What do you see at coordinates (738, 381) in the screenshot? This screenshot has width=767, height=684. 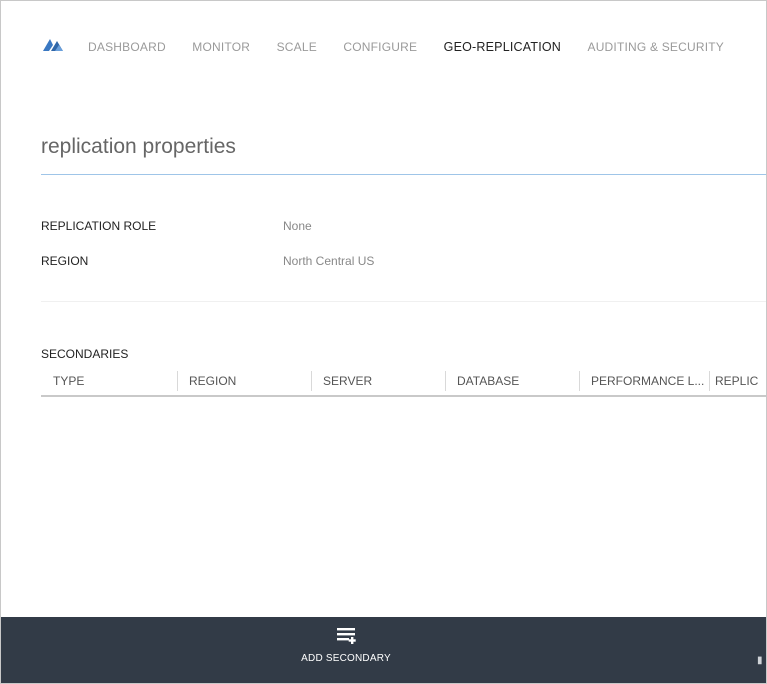 I see `column-header-replication: REPLIC` at bounding box center [738, 381].